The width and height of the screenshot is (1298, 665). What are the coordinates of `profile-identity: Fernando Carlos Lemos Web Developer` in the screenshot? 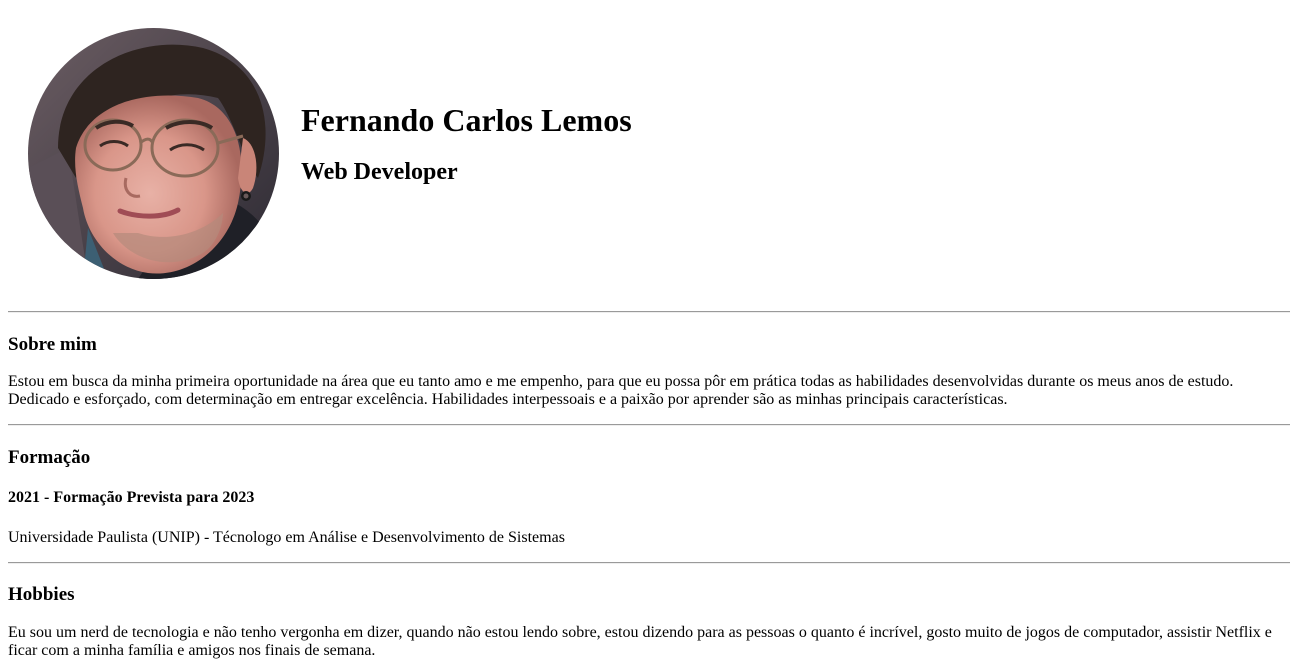 It's located at (466, 144).